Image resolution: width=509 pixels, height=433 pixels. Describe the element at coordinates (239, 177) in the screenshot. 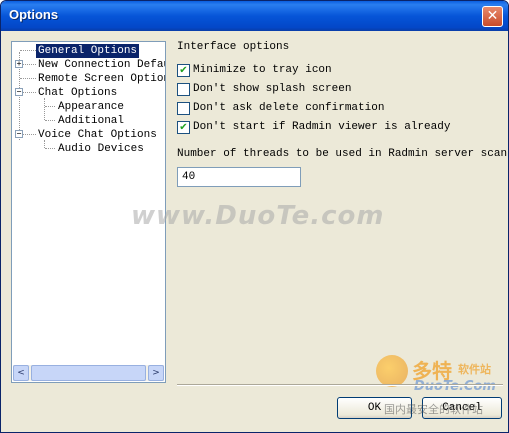

I see `threads-input: 40` at that location.